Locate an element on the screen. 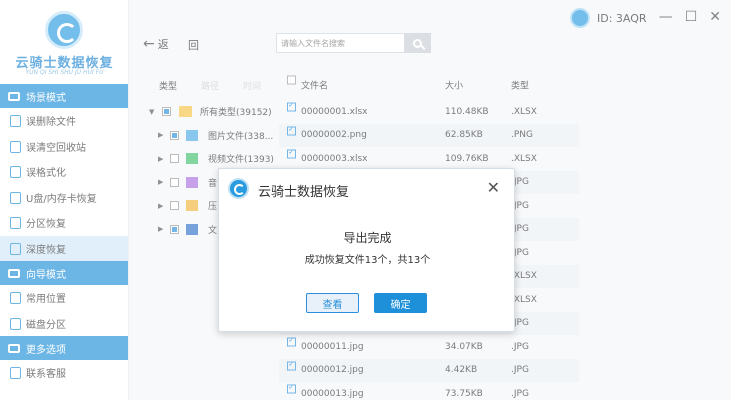  dialog-message: 成功恢复文件13个，共13个 is located at coordinates (367, 260).